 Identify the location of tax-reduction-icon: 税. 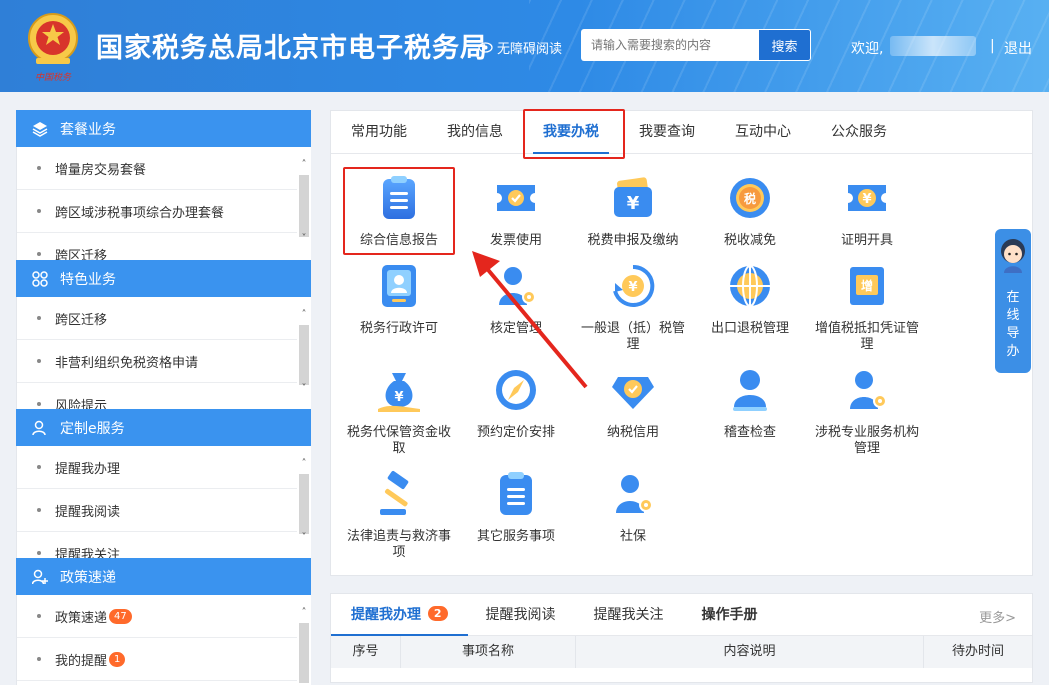
(750, 198).